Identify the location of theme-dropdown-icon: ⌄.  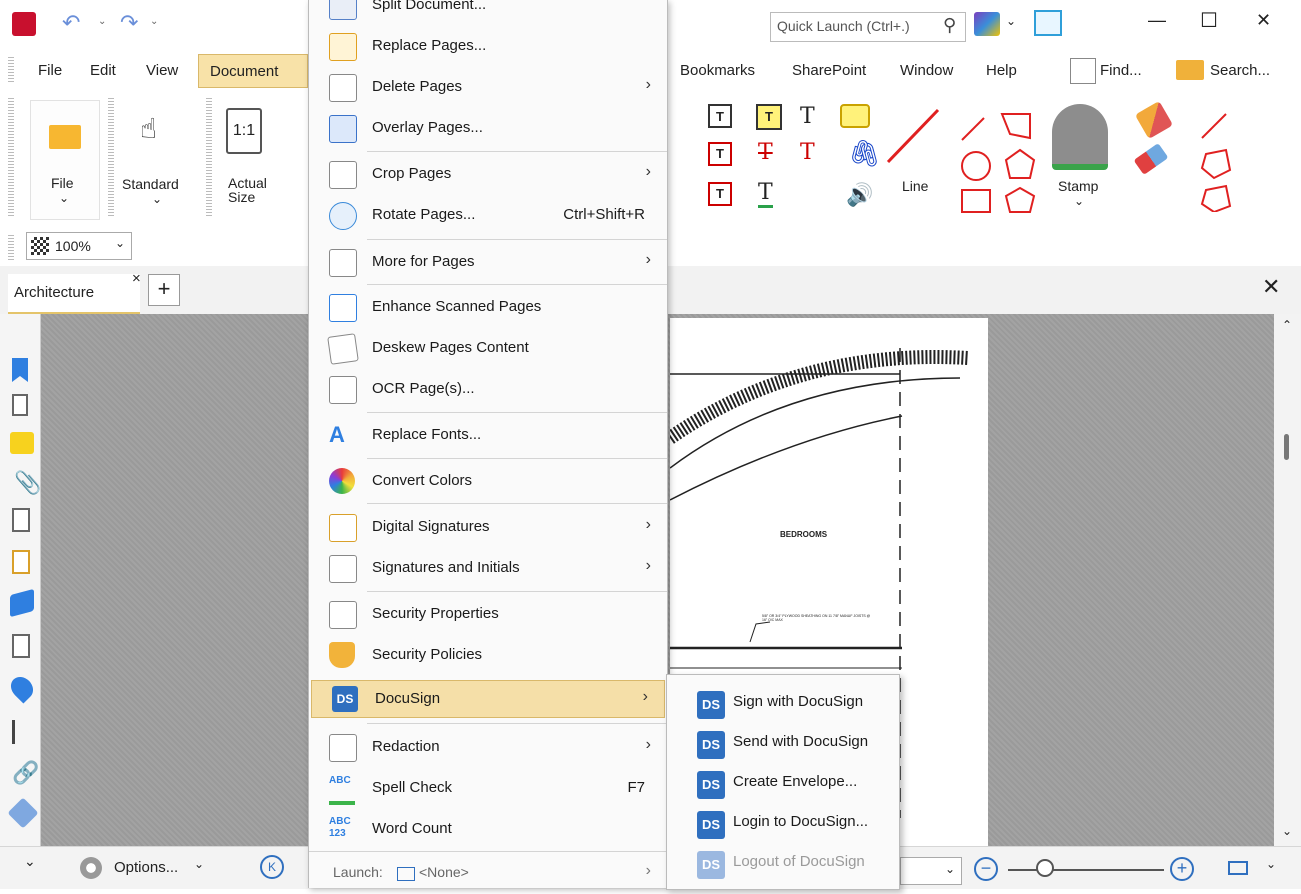
(1011, 21).